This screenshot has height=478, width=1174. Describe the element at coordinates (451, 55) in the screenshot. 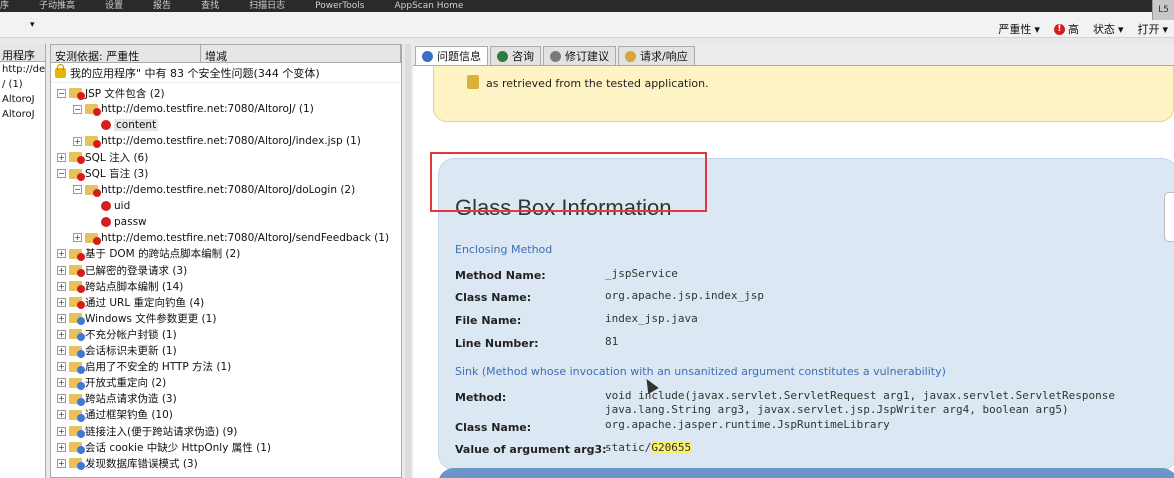

I see `details-tab: 问题信息` at that location.